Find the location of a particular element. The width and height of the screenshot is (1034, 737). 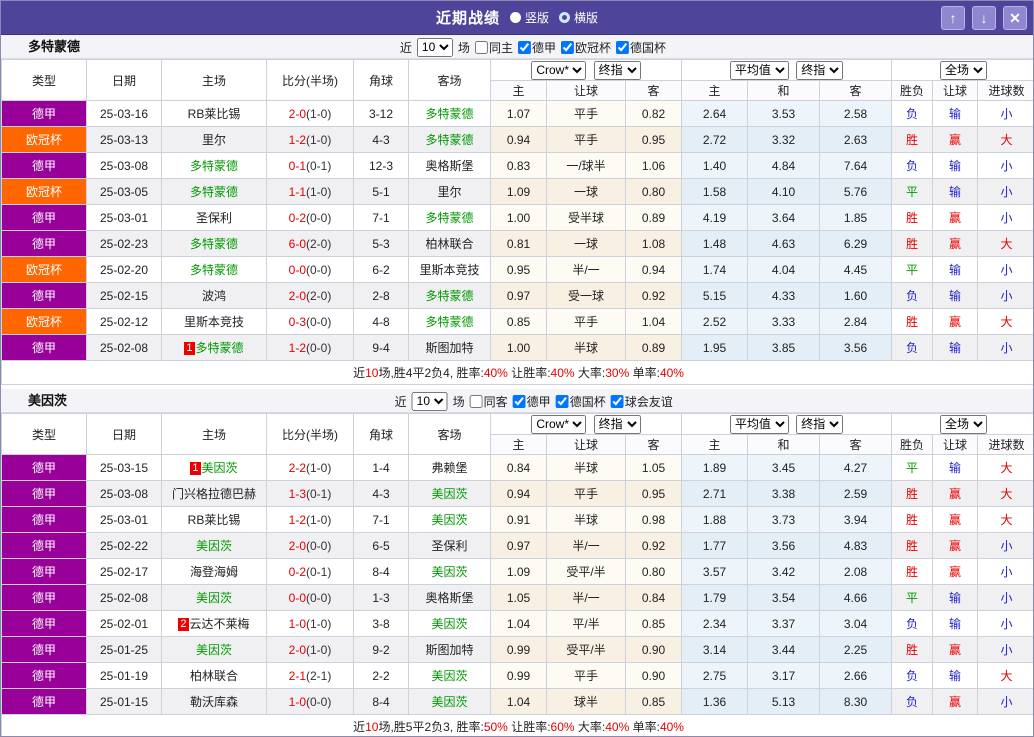

league-label: 德国杯 is located at coordinates (587, 401).